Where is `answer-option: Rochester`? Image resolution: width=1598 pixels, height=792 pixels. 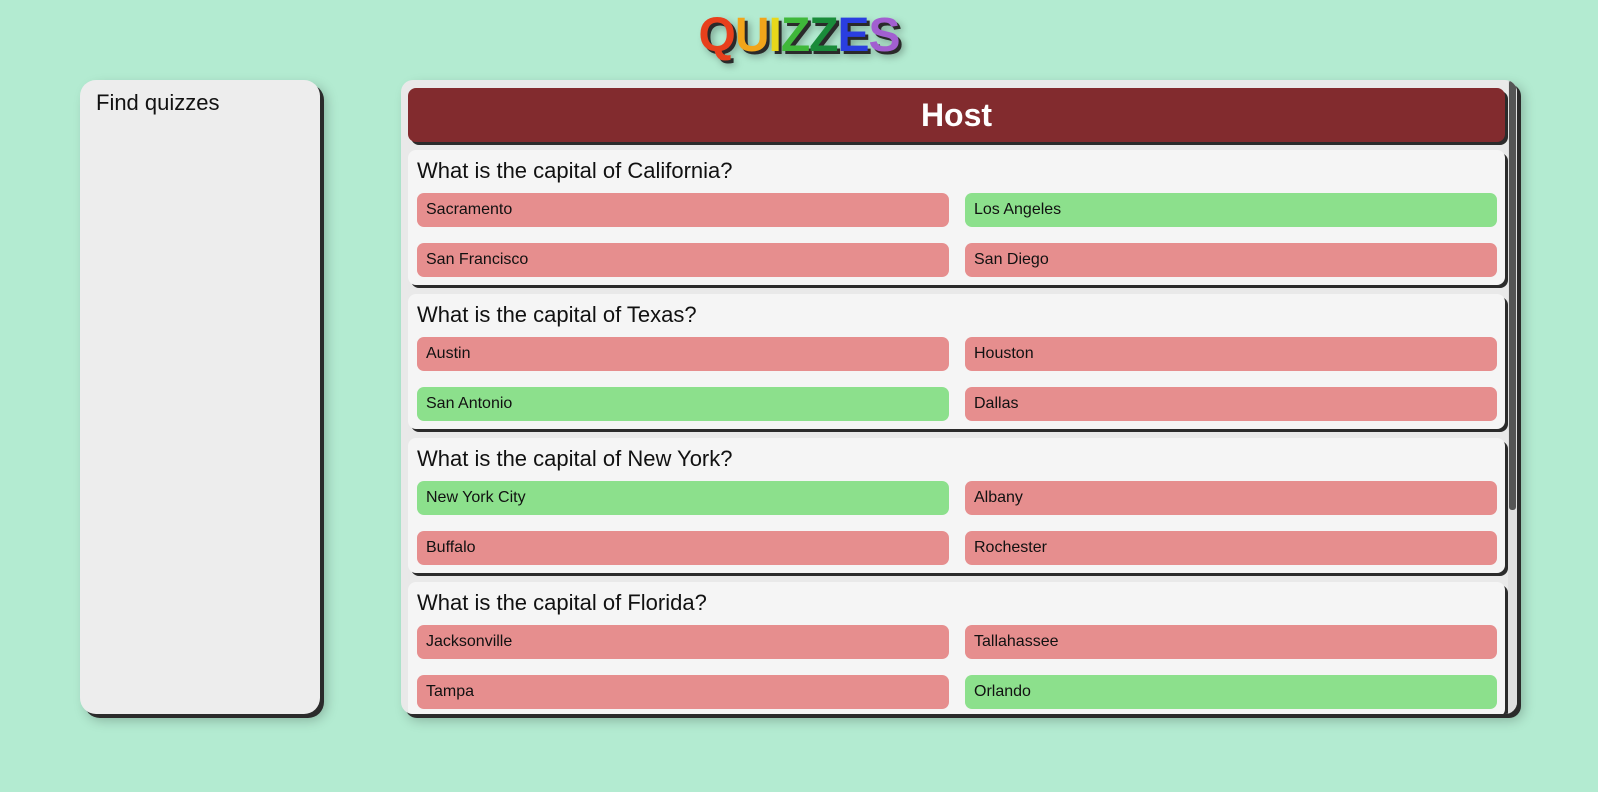 answer-option: Rochester is located at coordinates (1231, 548).